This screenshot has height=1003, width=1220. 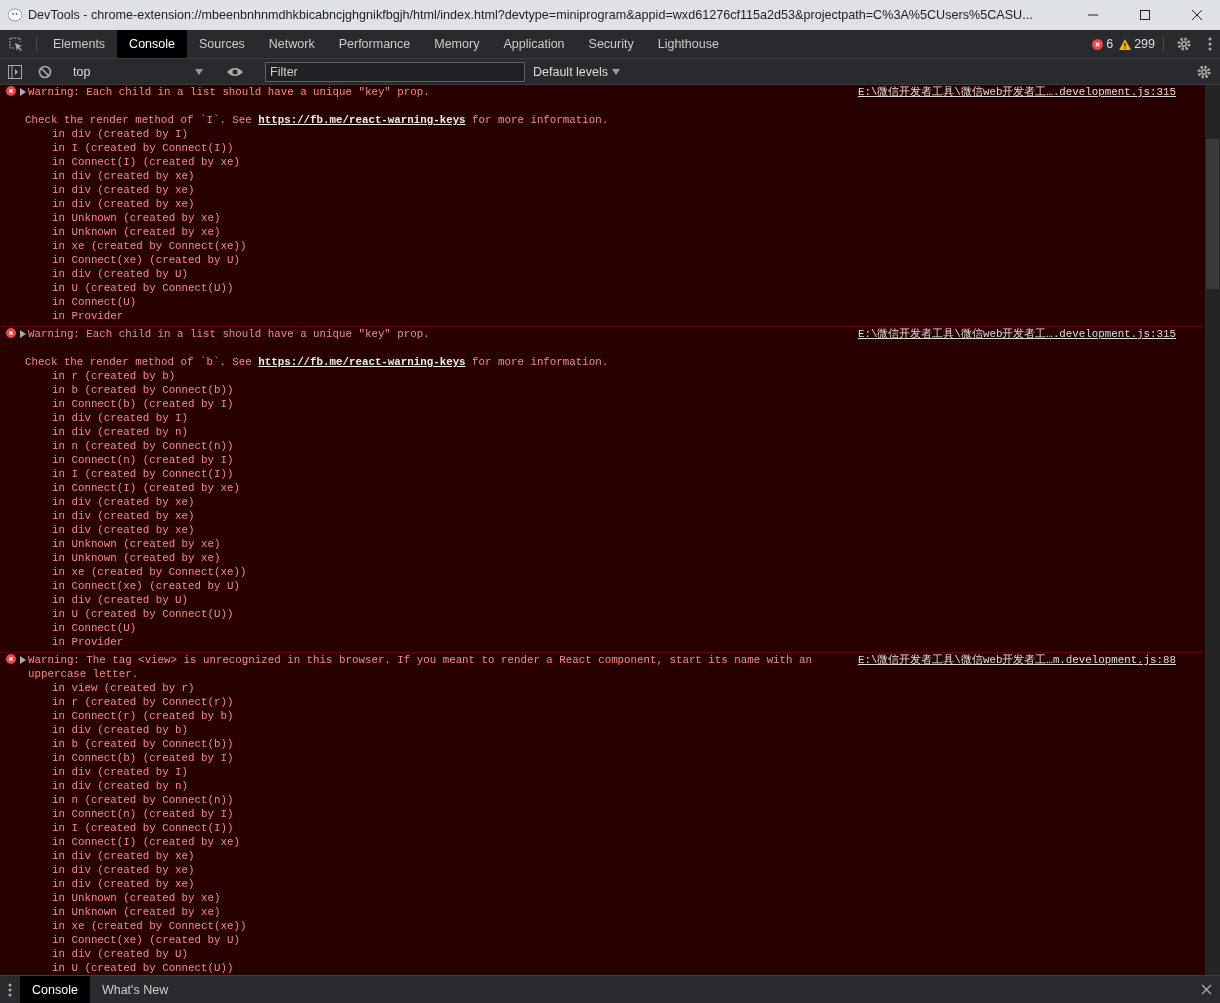 What do you see at coordinates (143, 716) in the screenshot?
I see `stack-line: in Connect(r) (created by b)` at bounding box center [143, 716].